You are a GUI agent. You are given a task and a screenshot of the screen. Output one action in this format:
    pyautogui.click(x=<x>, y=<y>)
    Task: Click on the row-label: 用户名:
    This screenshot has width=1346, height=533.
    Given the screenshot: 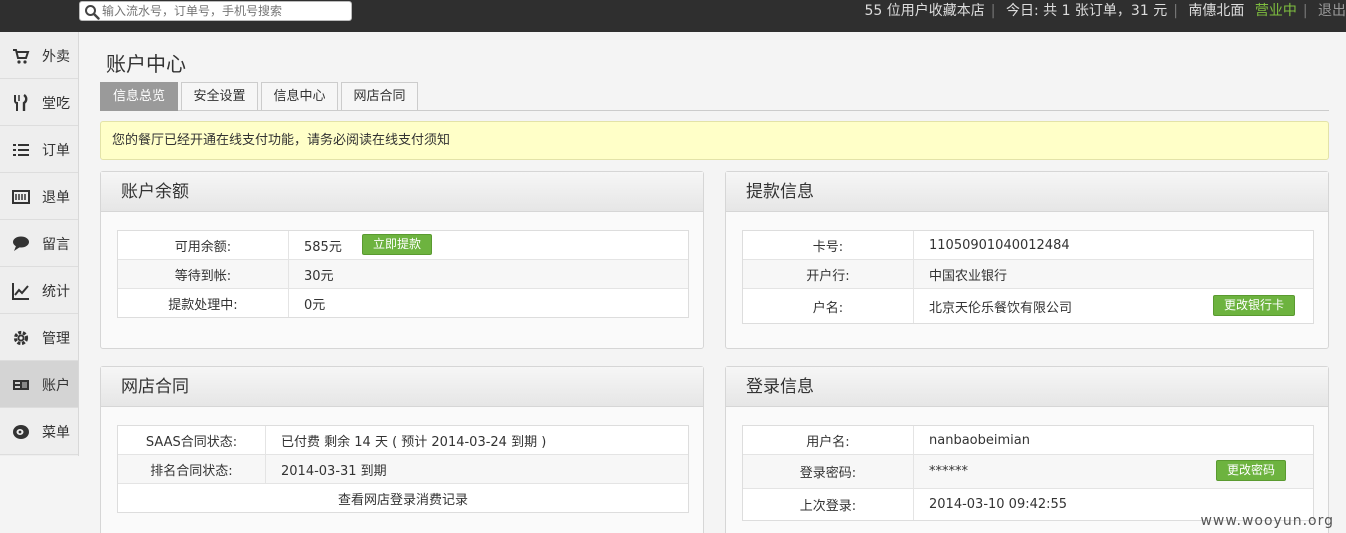 What is the action you would take?
    pyautogui.click(x=828, y=440)
    